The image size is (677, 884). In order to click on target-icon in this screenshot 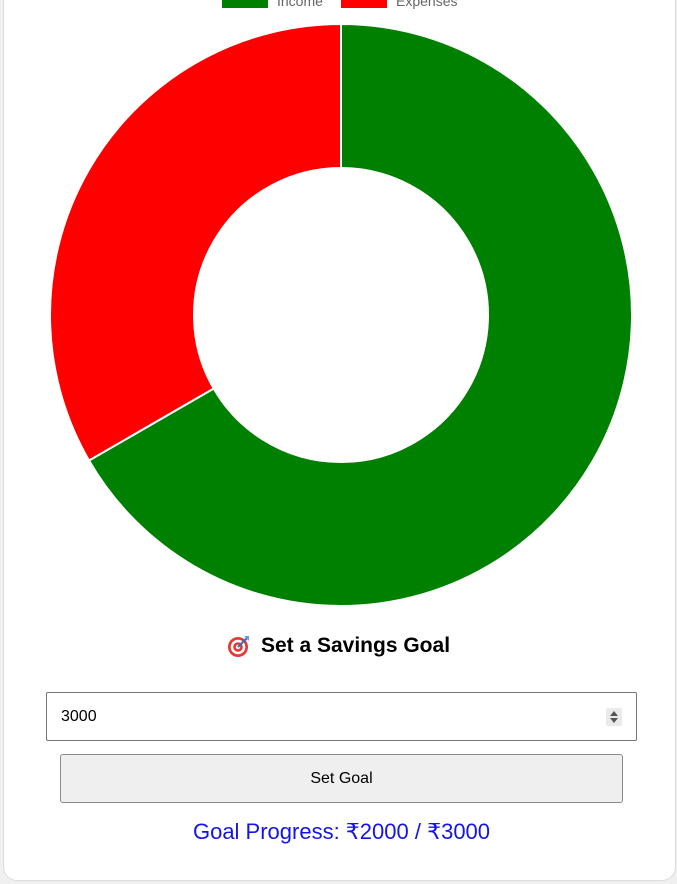, I will do `click(238, 646)`.